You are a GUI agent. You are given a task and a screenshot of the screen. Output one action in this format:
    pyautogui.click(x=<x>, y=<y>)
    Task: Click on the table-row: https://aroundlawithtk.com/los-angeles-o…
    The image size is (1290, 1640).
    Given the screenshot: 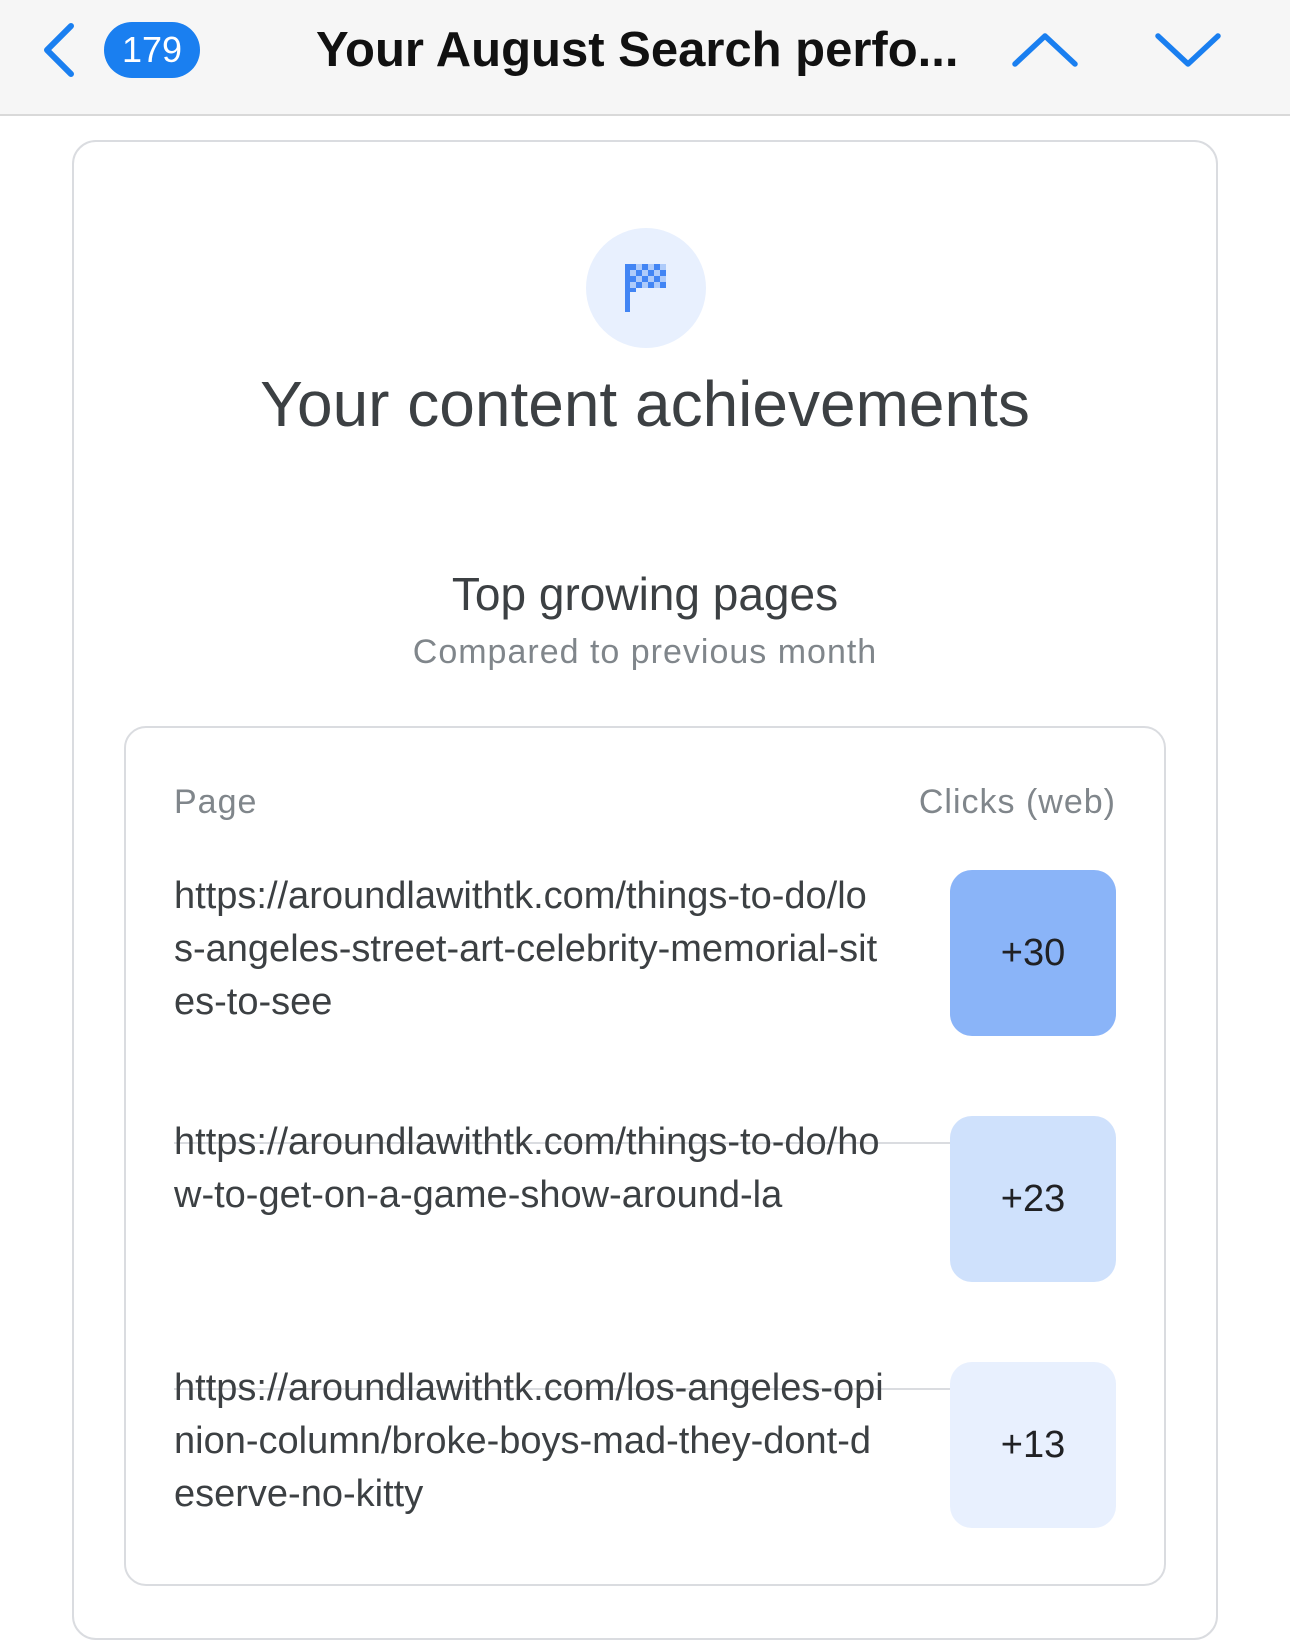 What is the action you would take?
    pyautogui.click(x=645, y=1488)
    